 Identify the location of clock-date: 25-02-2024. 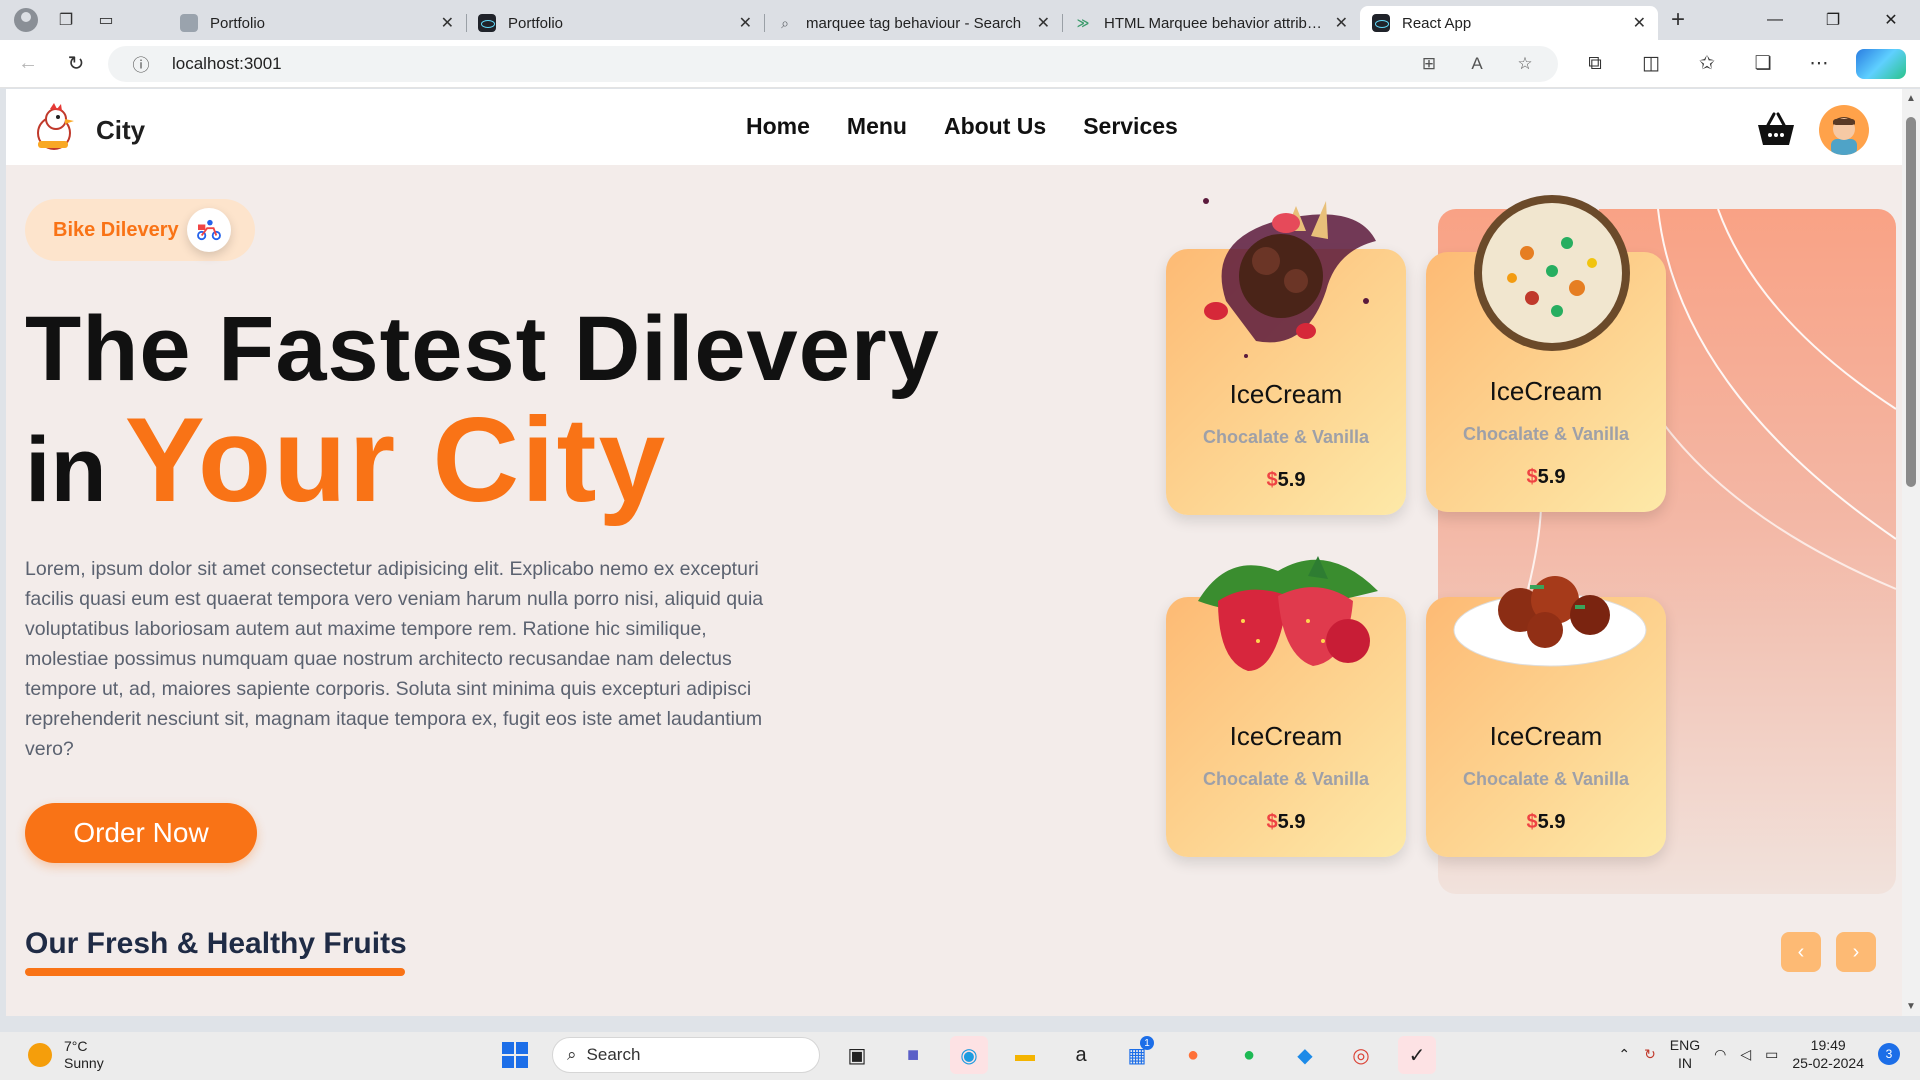
(1828, 1063).